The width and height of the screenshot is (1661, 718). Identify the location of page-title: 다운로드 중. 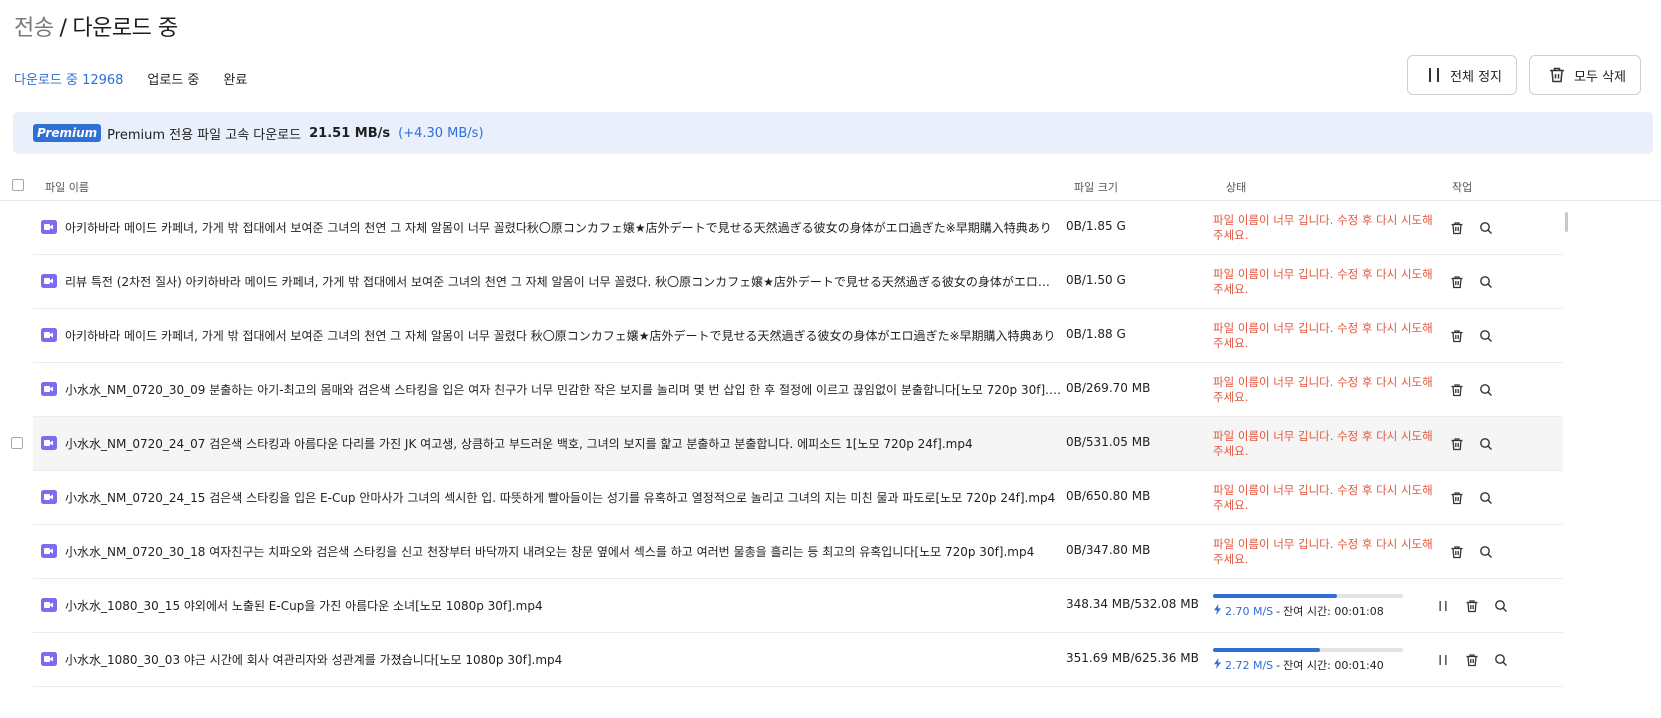
(125, 28).